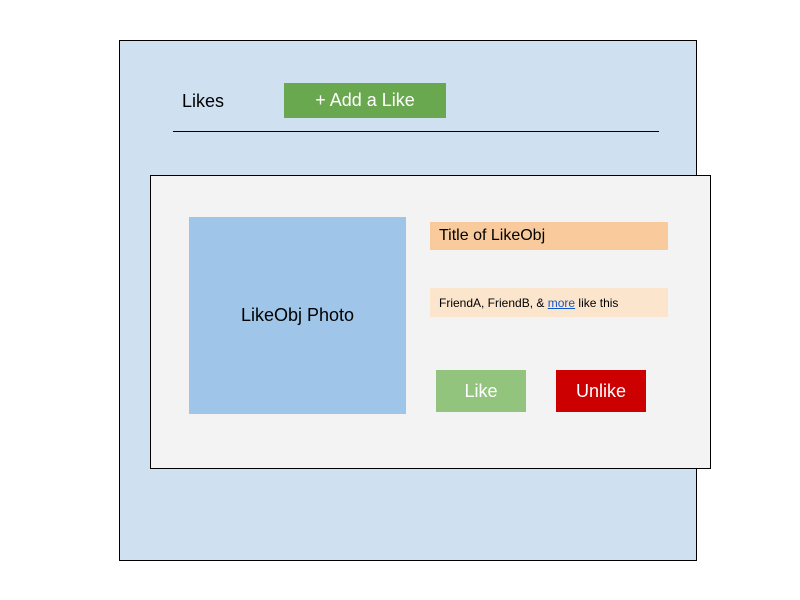  Describe the element at coordinates (493, 302) in the screenshot. I see `friends-prefix-text: FriendA, FriendB, &` at that location.